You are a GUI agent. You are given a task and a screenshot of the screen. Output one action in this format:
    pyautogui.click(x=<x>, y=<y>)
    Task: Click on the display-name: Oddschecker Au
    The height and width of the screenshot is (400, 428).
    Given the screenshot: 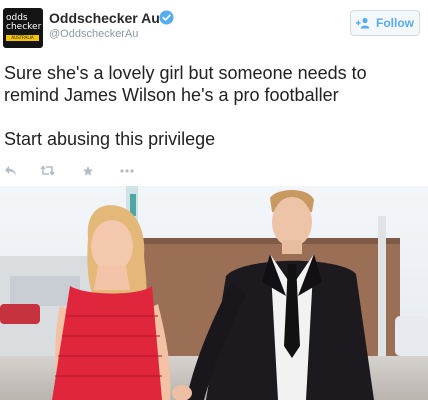 What is the action you would take?
    pyautogui.click(x=104, y=18)
    